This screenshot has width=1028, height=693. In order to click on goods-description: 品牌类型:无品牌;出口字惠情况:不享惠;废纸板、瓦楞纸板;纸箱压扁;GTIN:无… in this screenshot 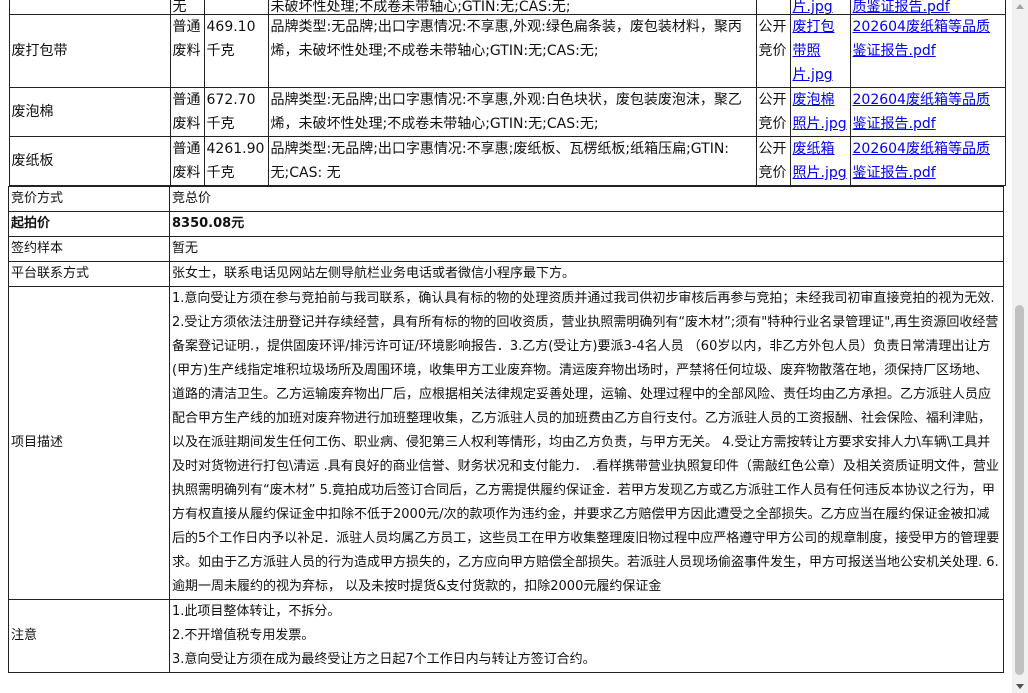, I will do `click(512, 161)`.